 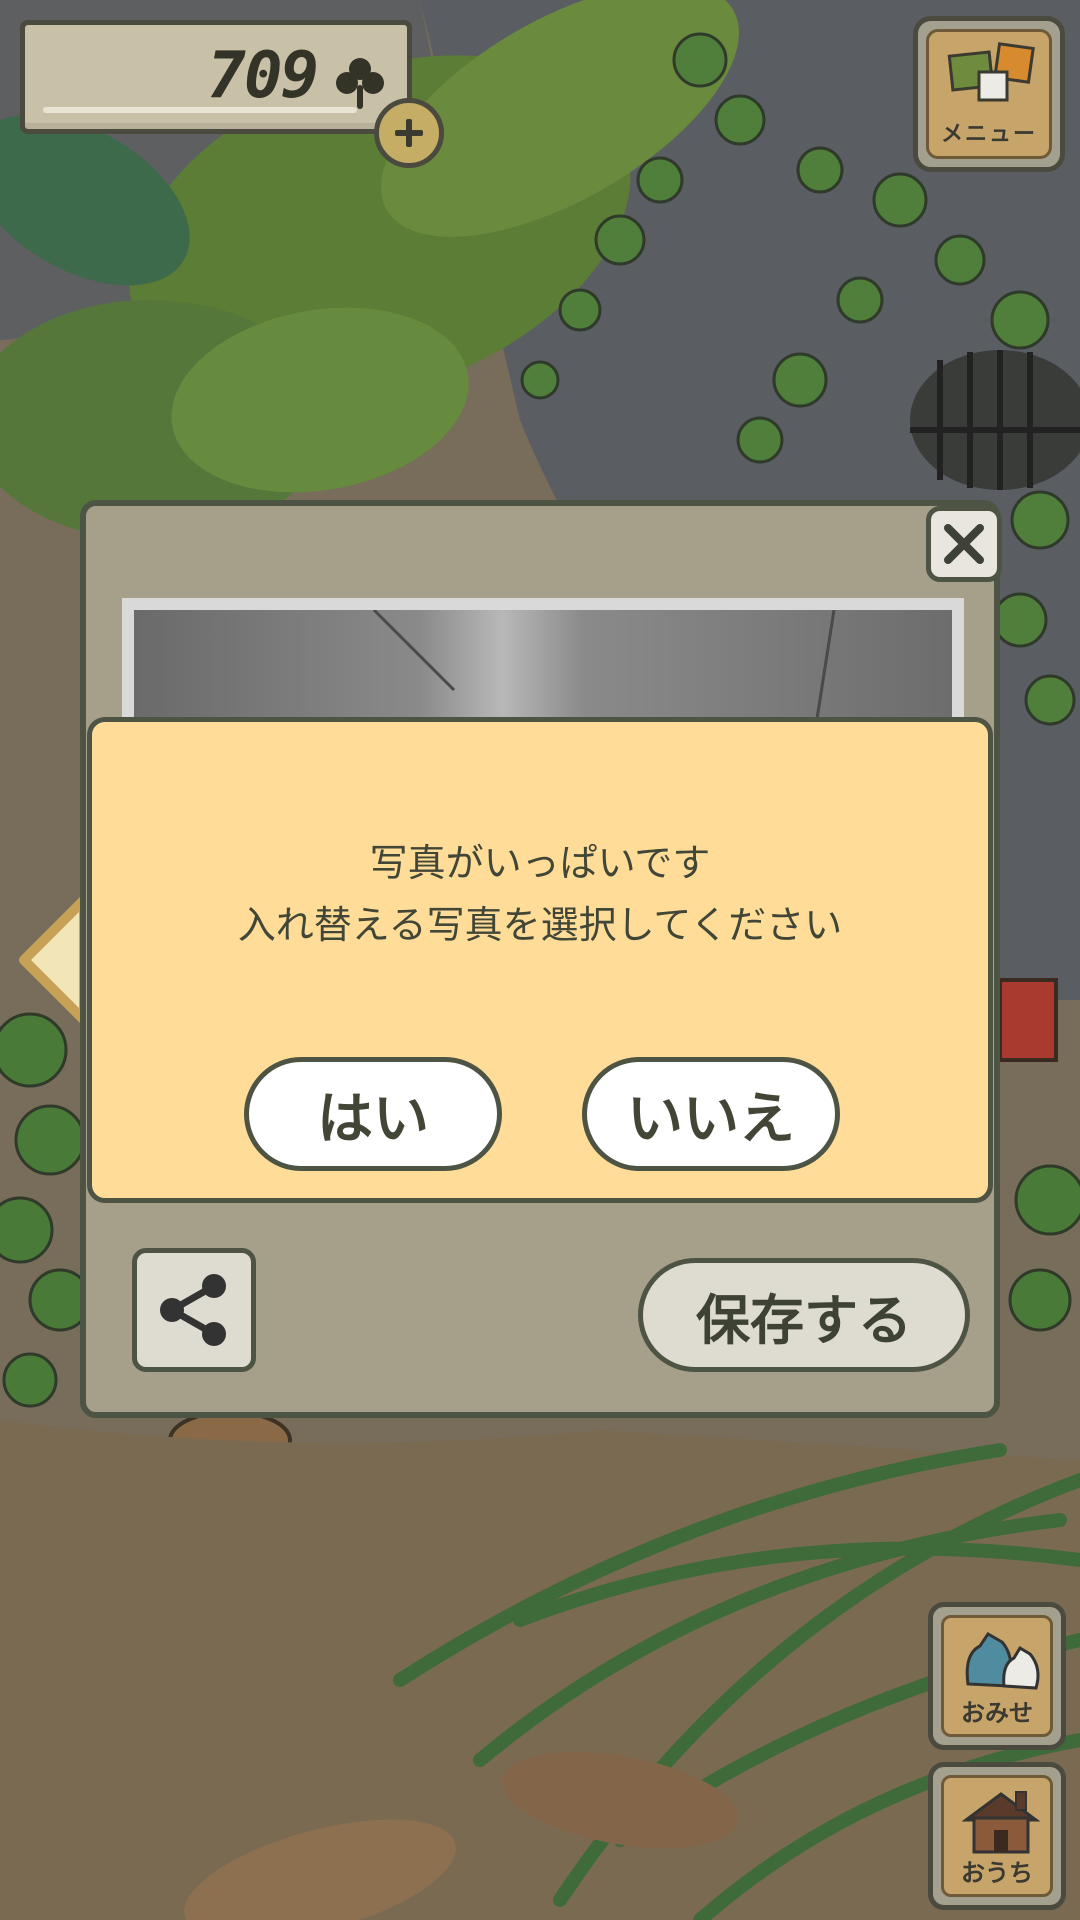 I want to click on plus-icon, so click(x=409, y=133).